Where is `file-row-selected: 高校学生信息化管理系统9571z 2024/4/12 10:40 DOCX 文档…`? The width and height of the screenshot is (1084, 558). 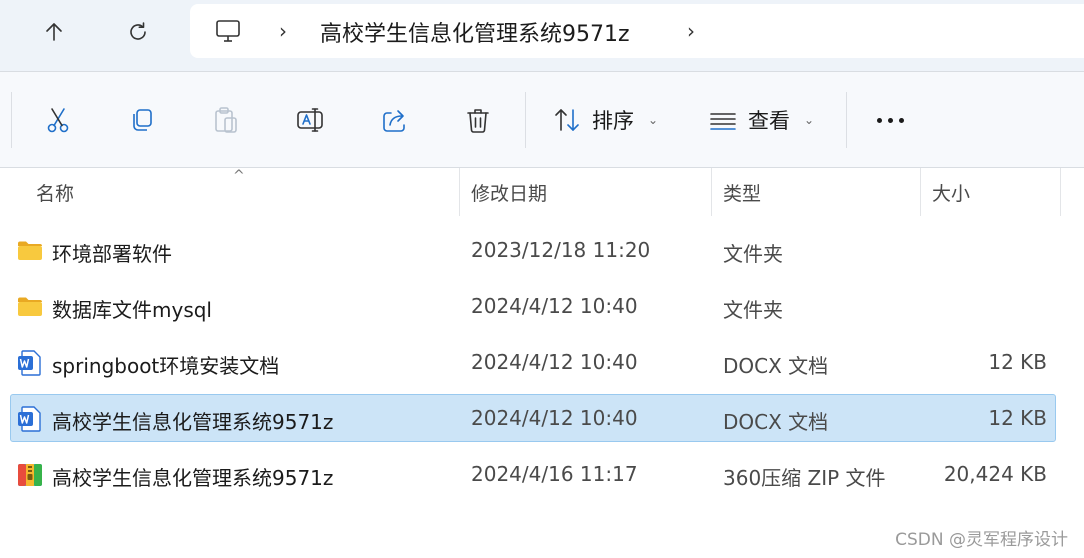
file-row-selected: 高校学生信息化管理系统9571z 2024/4/12 10:40 DOCX 文档… is located at coordinates (533, 418).